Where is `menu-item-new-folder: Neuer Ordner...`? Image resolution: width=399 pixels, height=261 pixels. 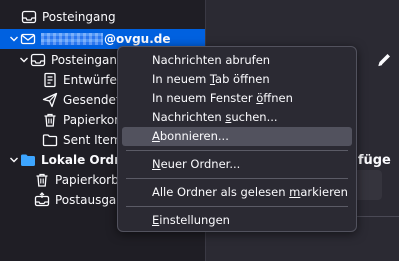 menu-item-new-folder: Neuer Ordner... is located at coordinates (237, 164).